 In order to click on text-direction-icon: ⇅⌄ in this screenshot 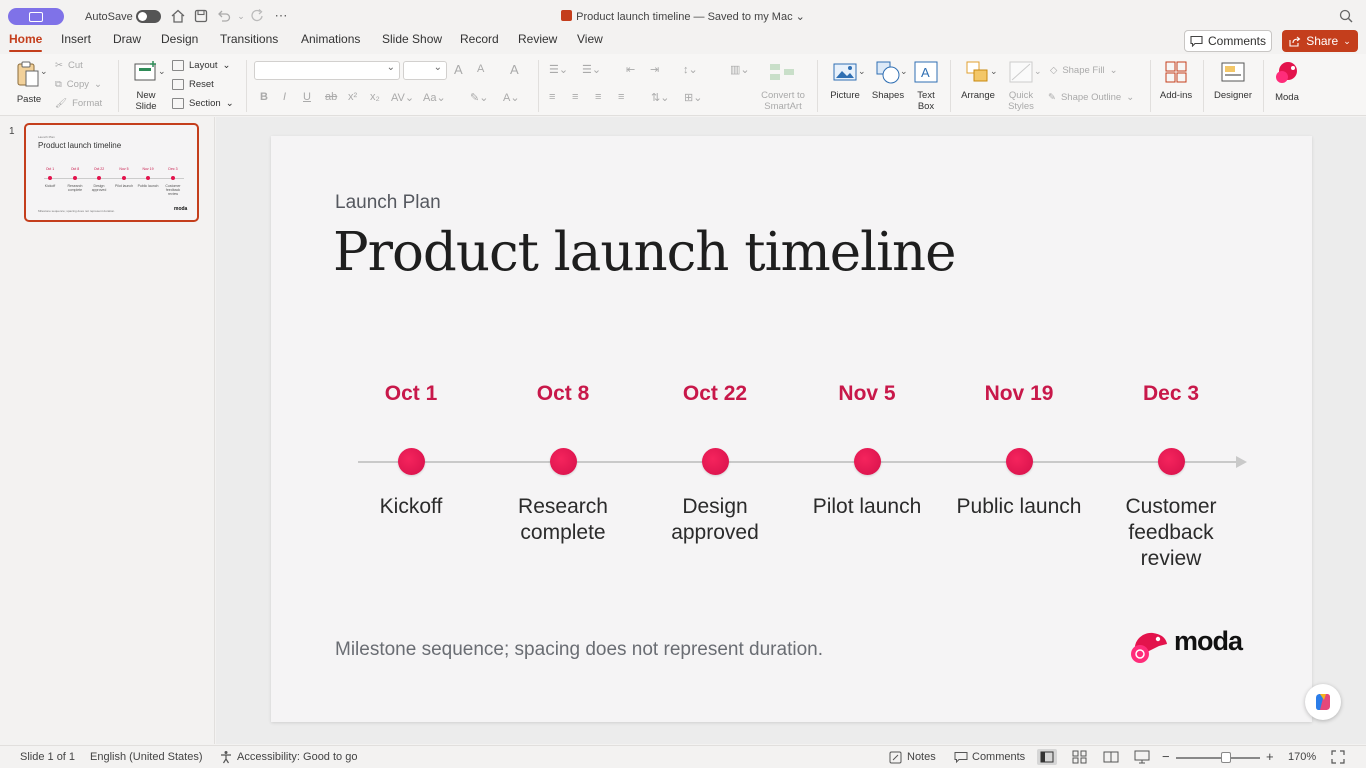, I will do `click(660, 97)`.